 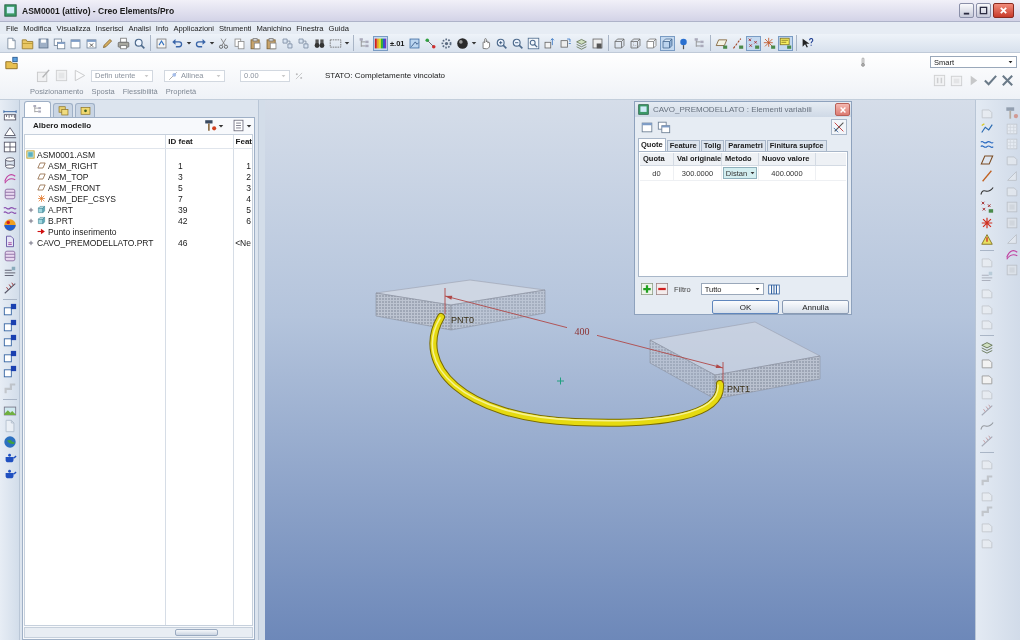 What do you see at coordinates (241, 141) in the screenshot?
I see `column-header: Feat` at bounding box center [241, 141].